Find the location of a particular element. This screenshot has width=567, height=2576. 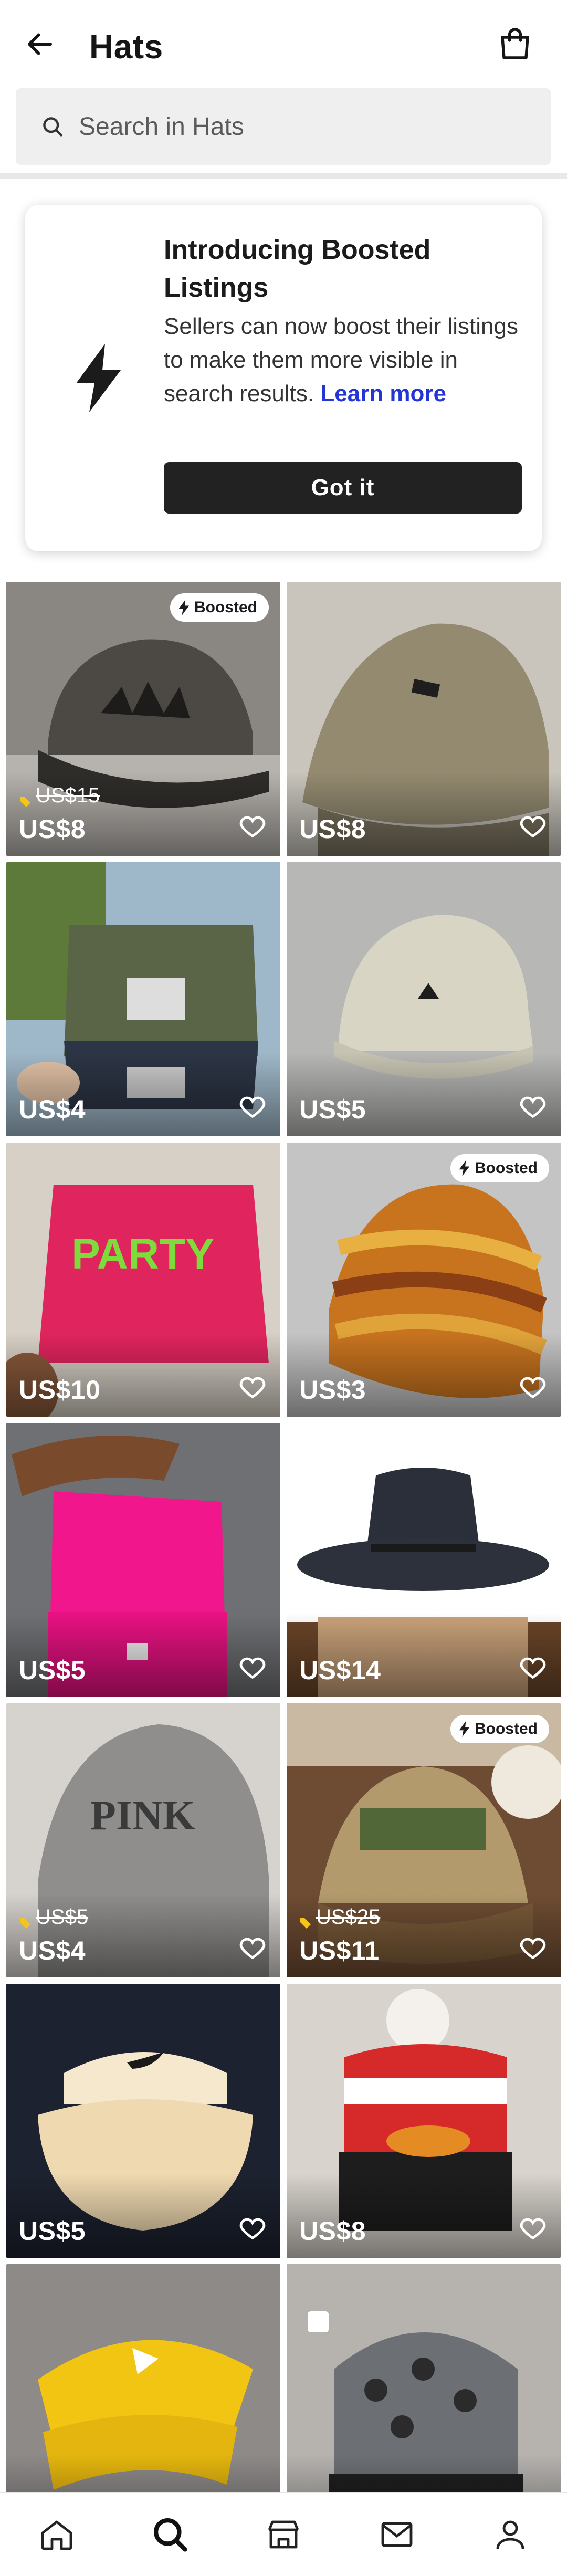

app-header: Hats is located at coordinates (283, 42).